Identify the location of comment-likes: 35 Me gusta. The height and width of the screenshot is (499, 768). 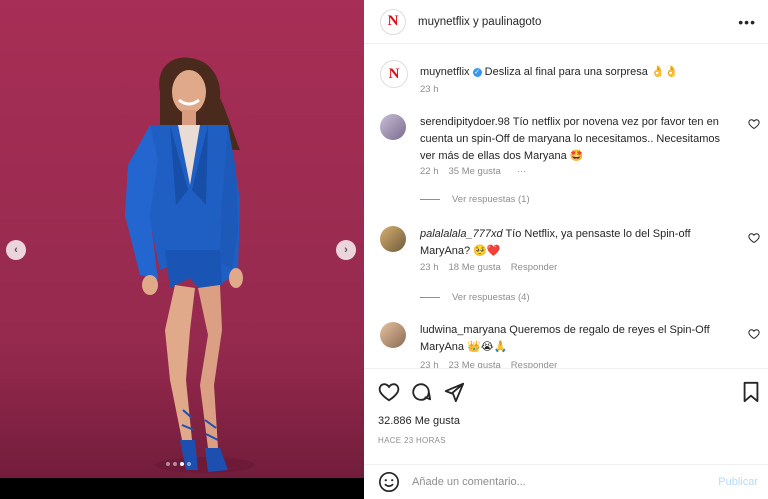
(475, 171).